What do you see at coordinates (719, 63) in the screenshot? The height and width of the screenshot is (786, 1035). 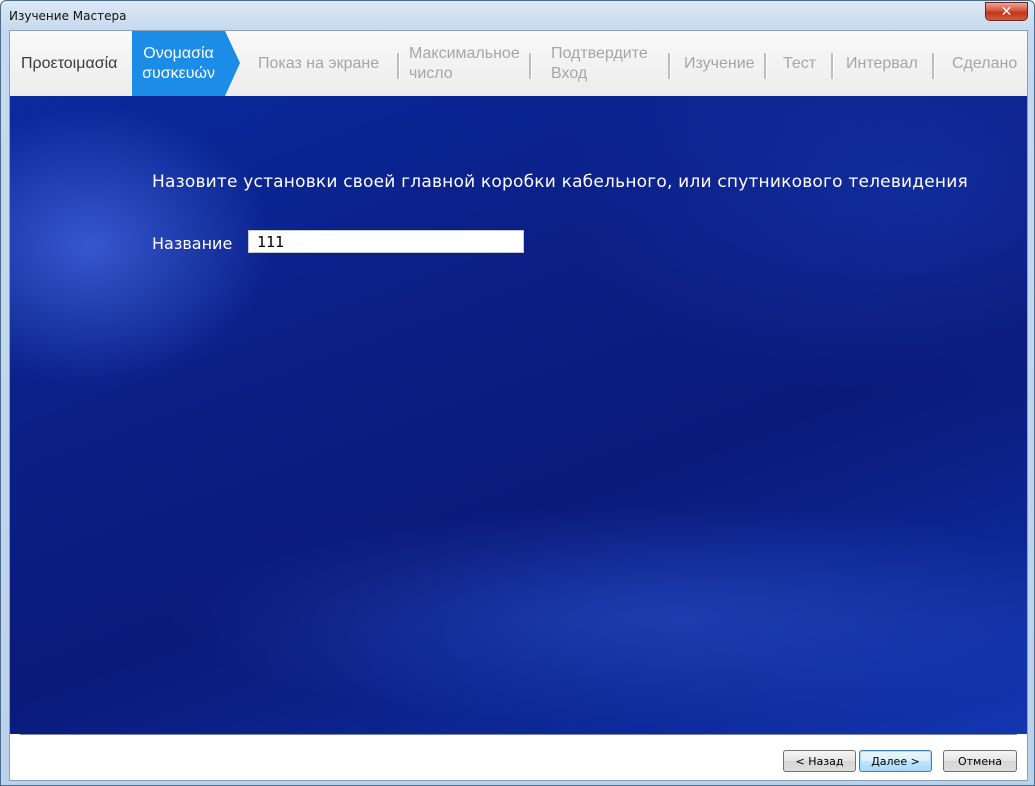 I see `step-learning: Изучение` at bounding box center [719, 63].